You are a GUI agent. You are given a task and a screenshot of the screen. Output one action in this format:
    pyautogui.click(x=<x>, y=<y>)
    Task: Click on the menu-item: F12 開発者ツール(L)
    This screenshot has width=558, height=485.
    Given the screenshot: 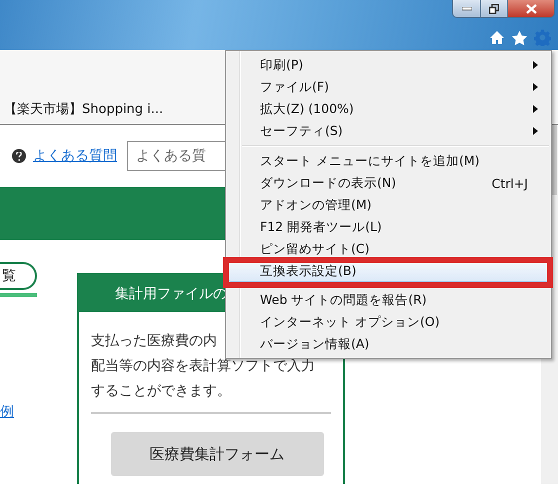 What is the action you would take?
    pyautogui.click(x=388, y=227)
    